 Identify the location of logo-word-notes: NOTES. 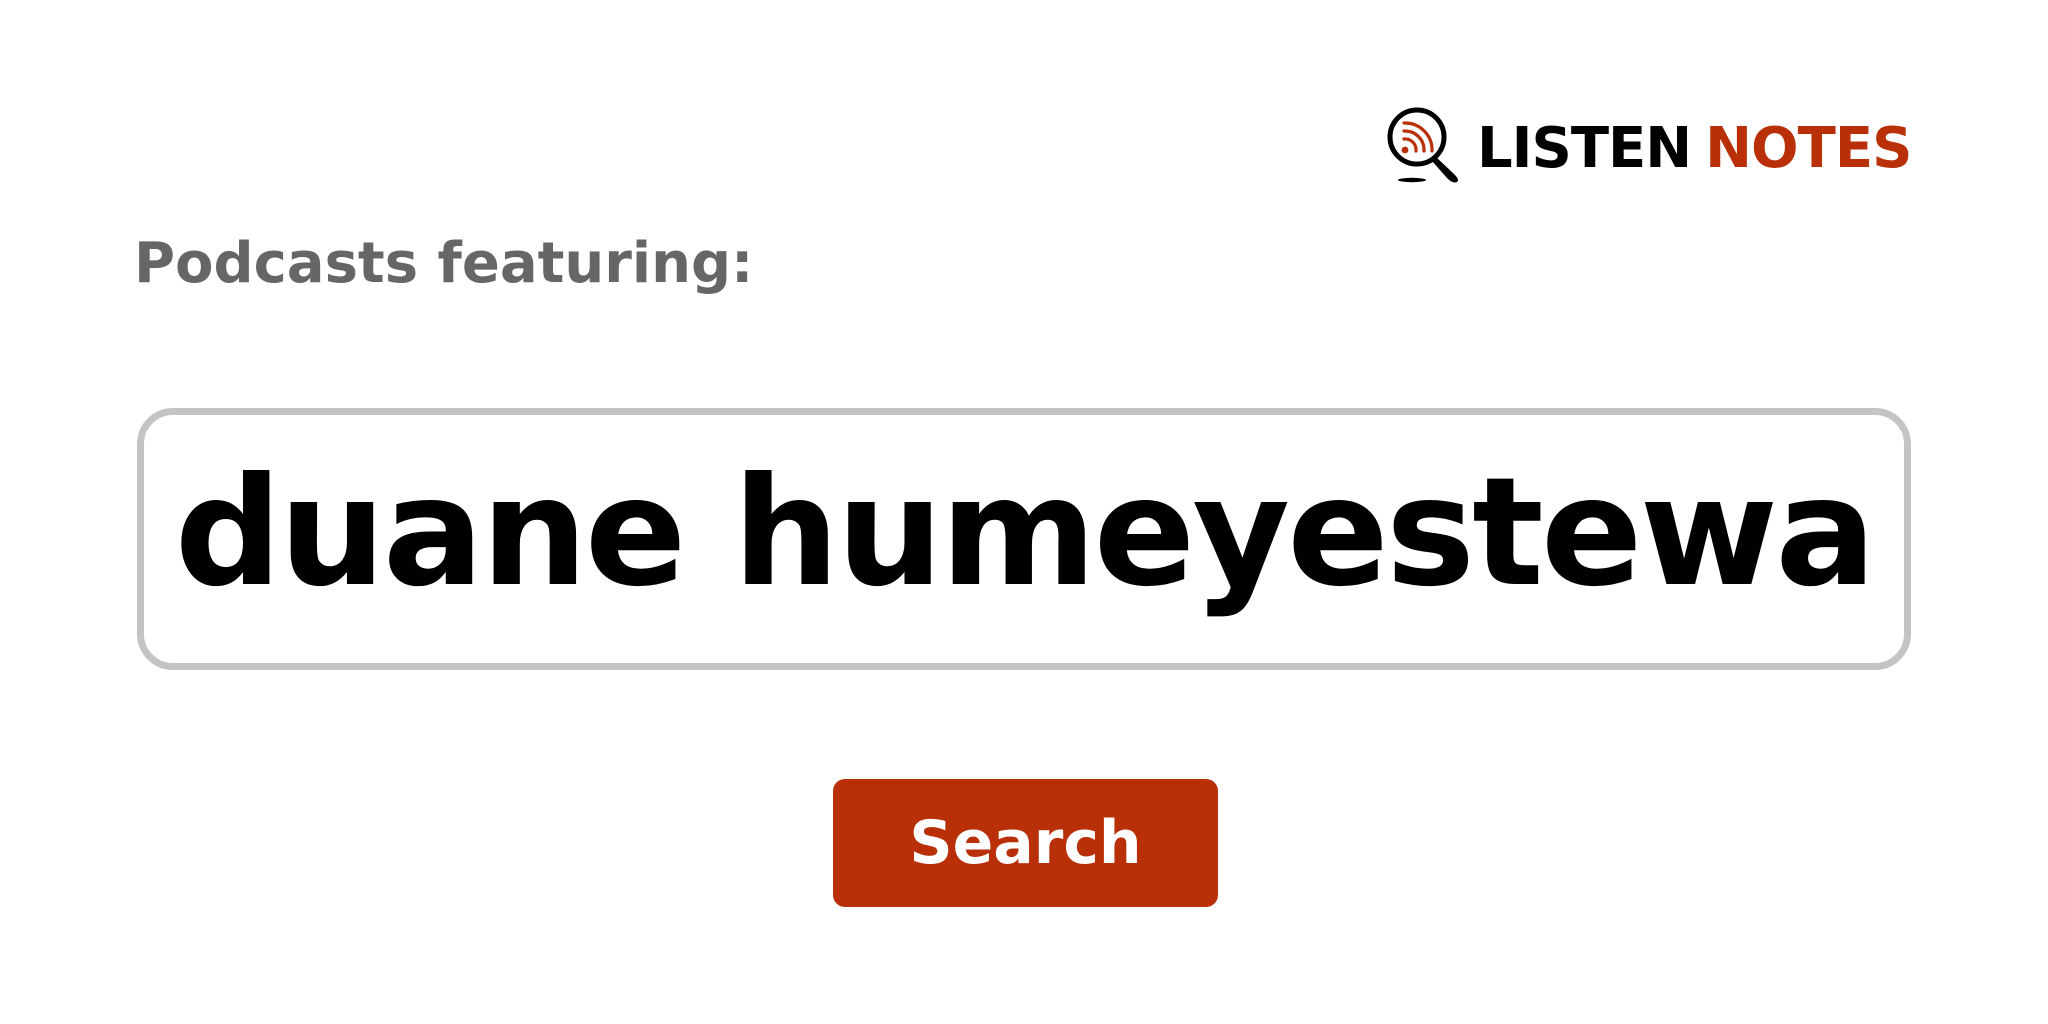
(1808, 148).